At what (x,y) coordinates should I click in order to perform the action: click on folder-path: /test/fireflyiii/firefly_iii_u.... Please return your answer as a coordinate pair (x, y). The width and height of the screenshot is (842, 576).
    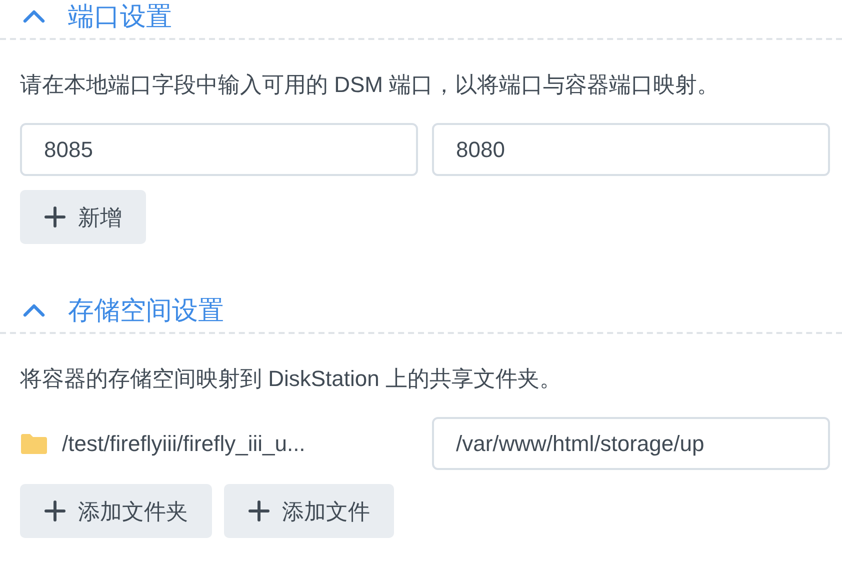
    Looking at the image, I should click on (184, 444).